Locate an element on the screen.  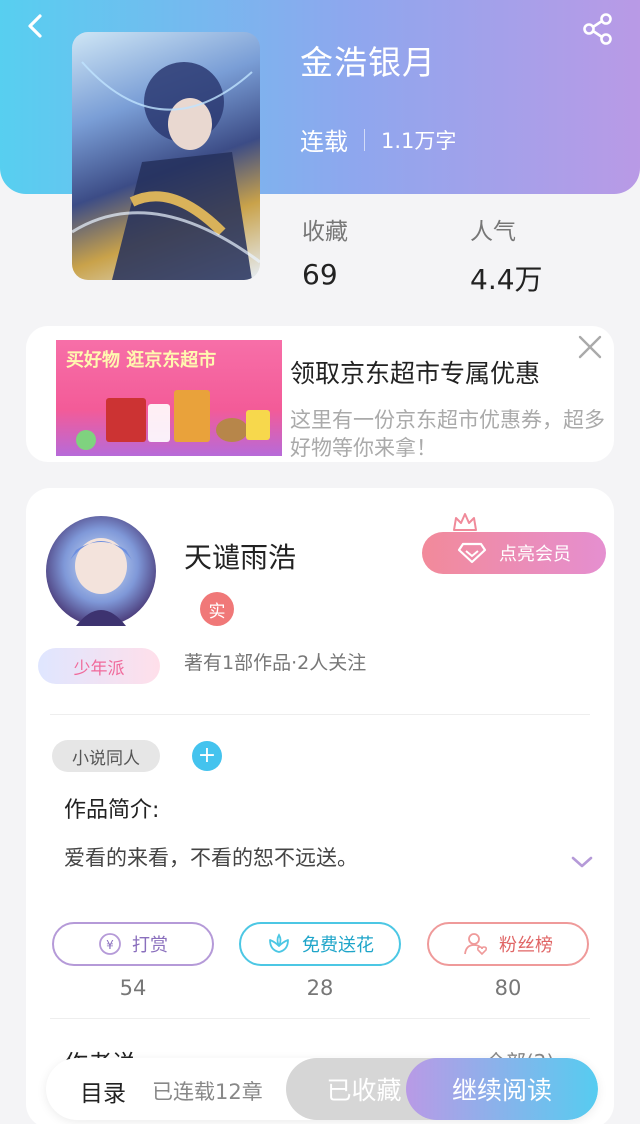
fan-count: 80 is located at coordinates (508, 988).